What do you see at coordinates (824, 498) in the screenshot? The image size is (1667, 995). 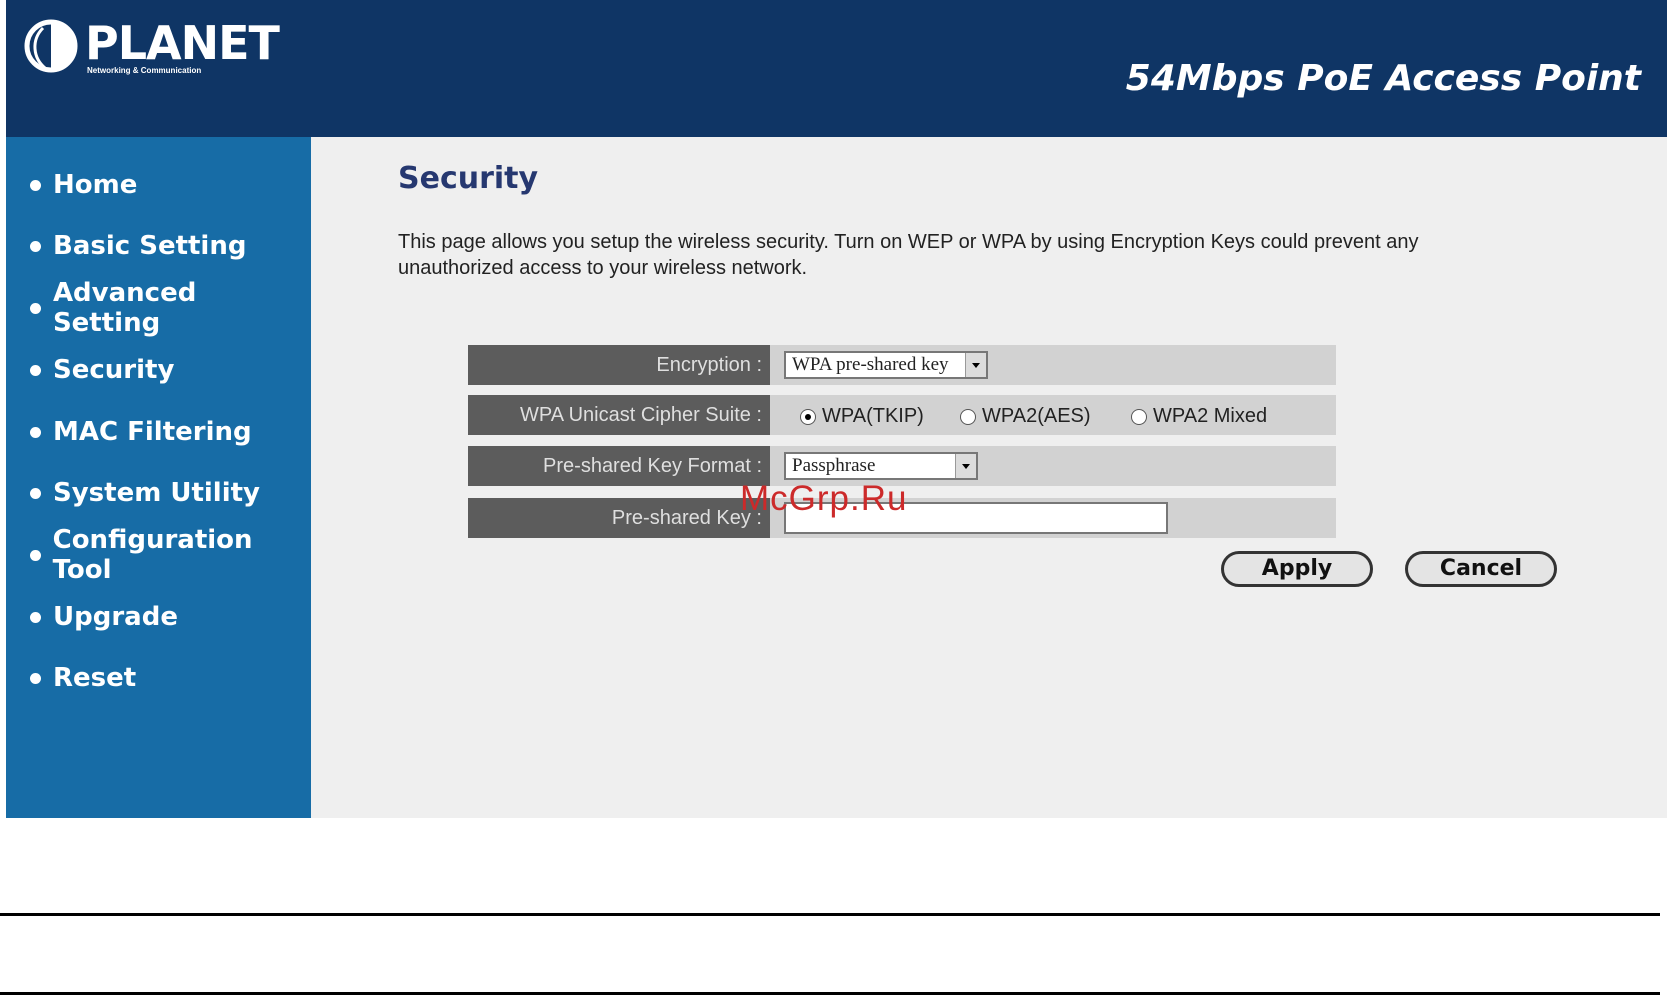 I see `watermark-text: McGrp.Ru` at bounding box center [824, 498].